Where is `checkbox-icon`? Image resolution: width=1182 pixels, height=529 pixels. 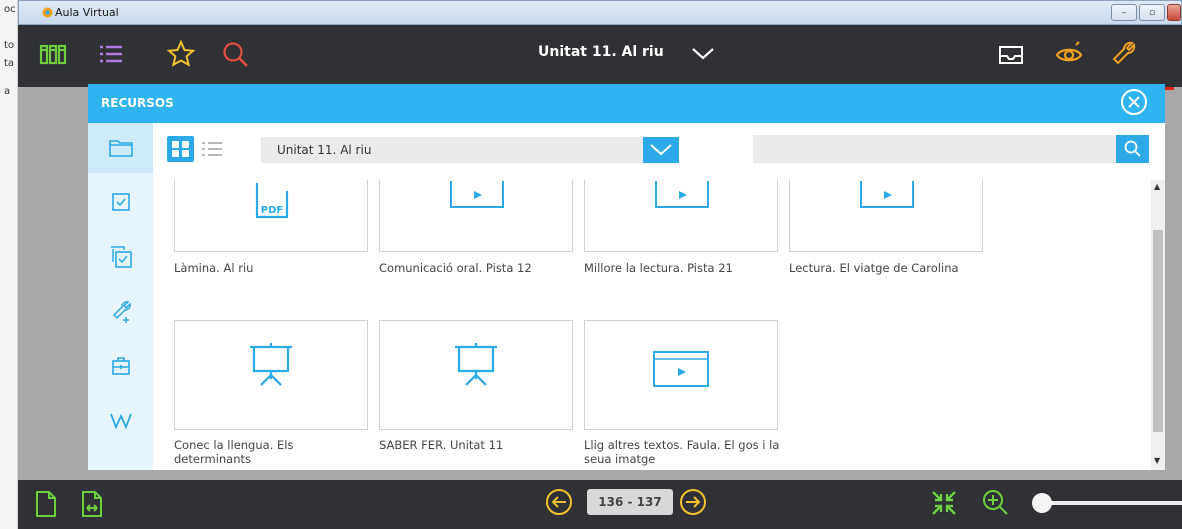
checkbox-icon is located at coordinates (120, 202).